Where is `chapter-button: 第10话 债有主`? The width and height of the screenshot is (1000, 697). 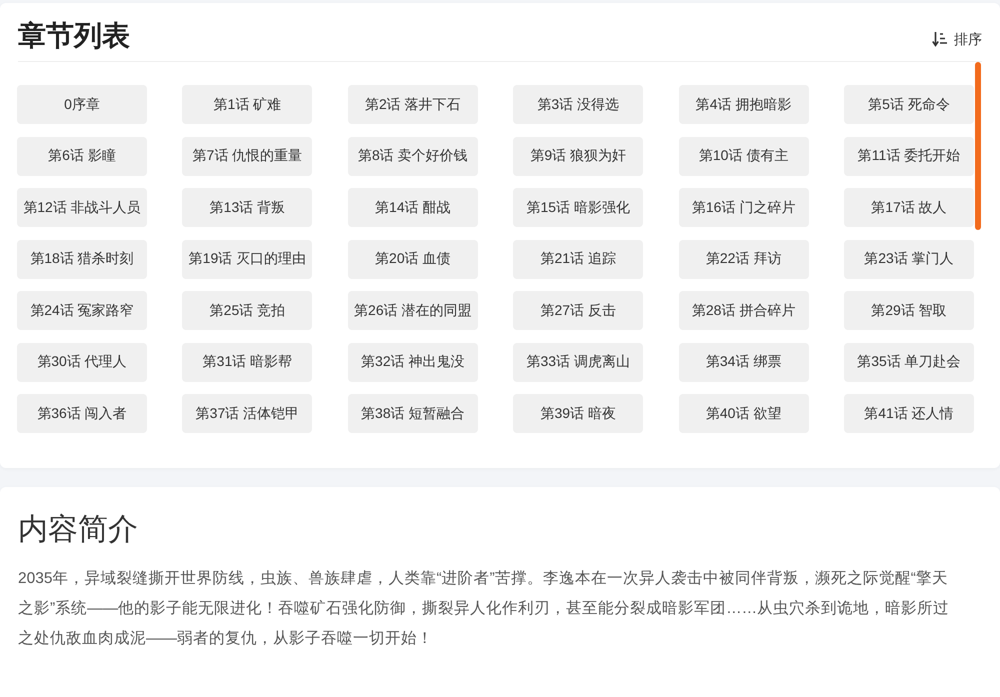
chapter-button: 第10话 债有主 is located at coordinates (743, 156).